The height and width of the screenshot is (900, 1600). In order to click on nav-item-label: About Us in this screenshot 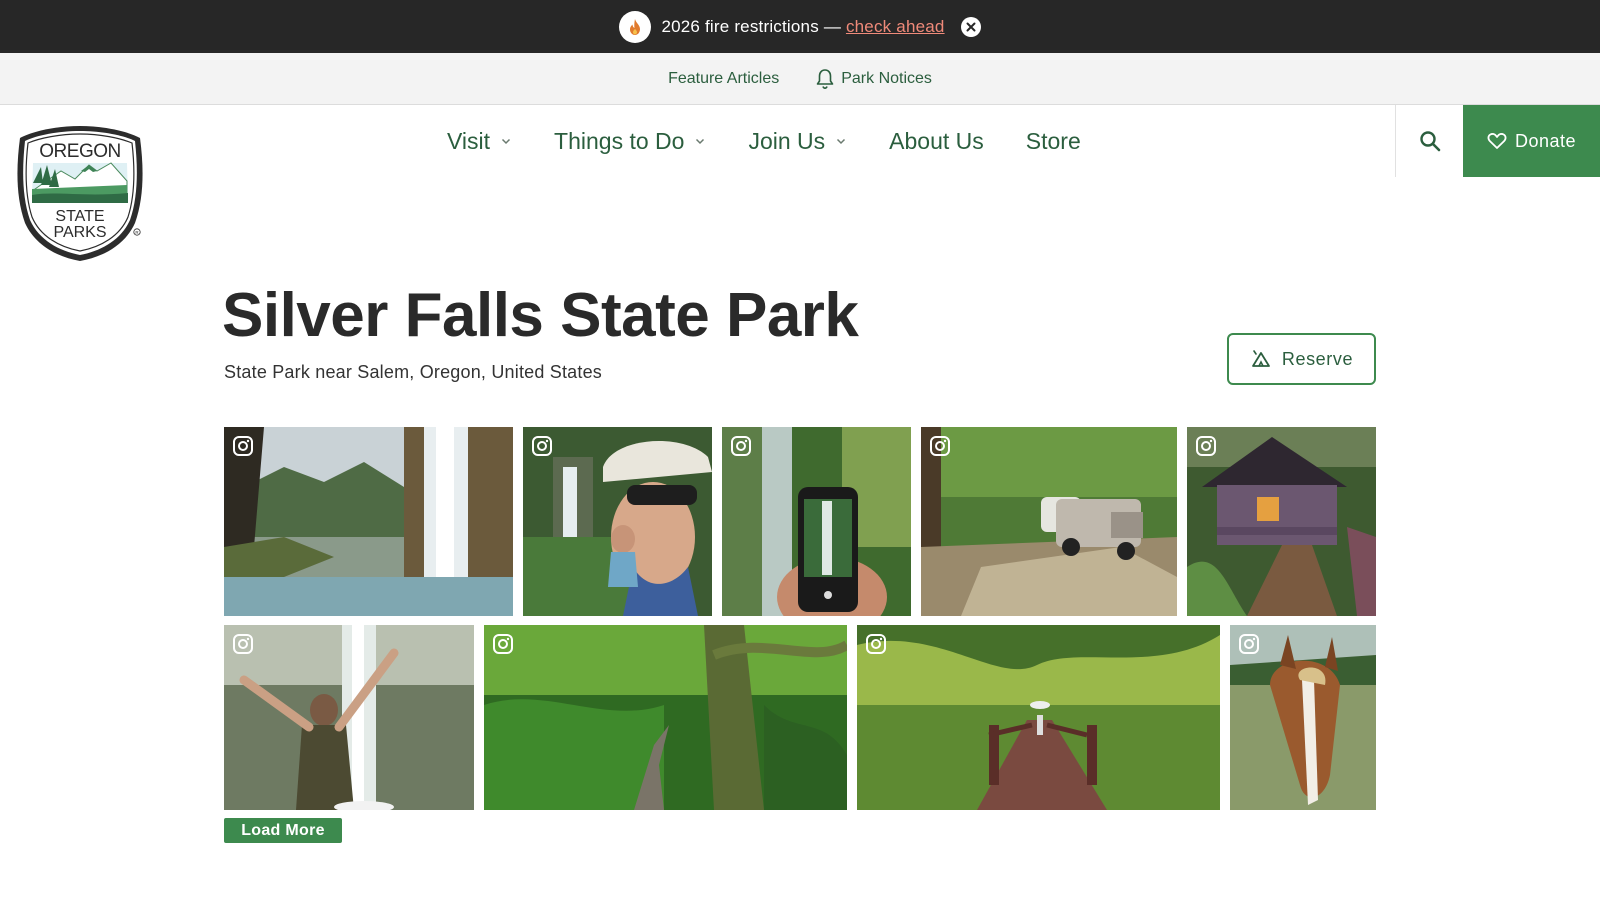, I will do `click(936, 140)`.